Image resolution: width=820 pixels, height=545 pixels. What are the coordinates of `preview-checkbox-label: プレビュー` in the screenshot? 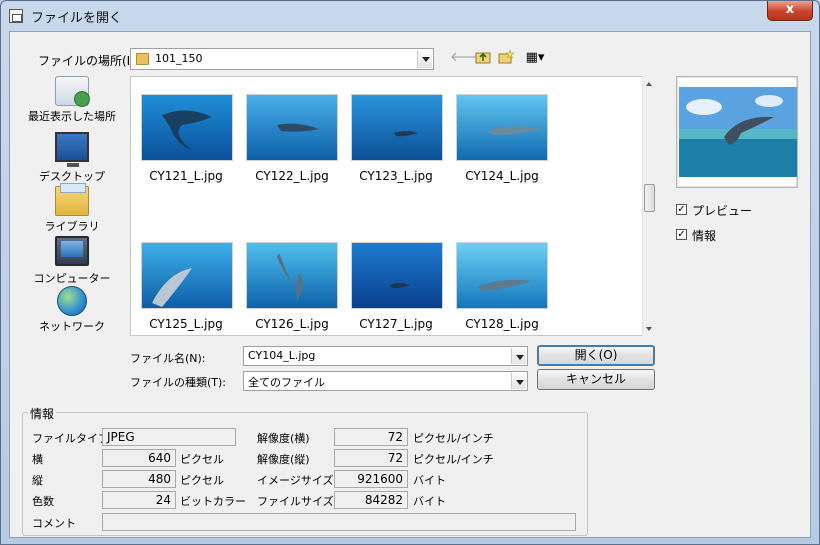 It's located at (722, 211).